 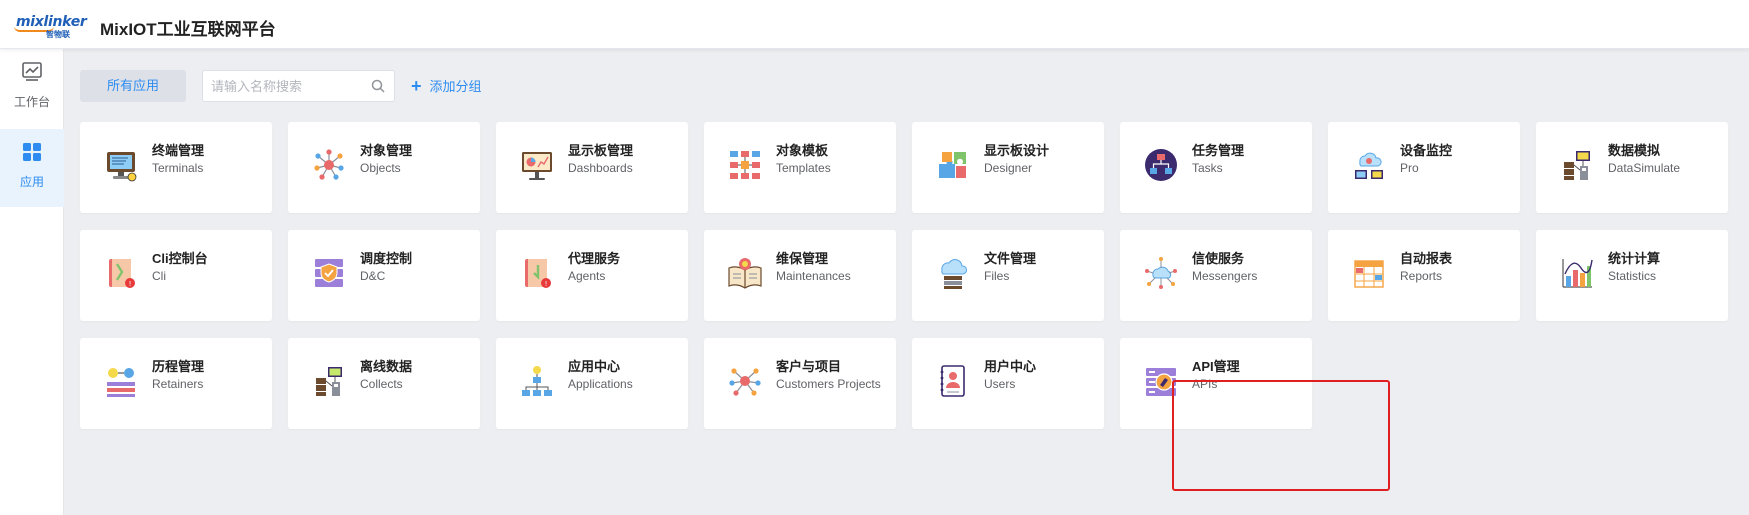 I want to click on app-card-retainers: 历程管理 Retainers, so click(x=176, y=383).